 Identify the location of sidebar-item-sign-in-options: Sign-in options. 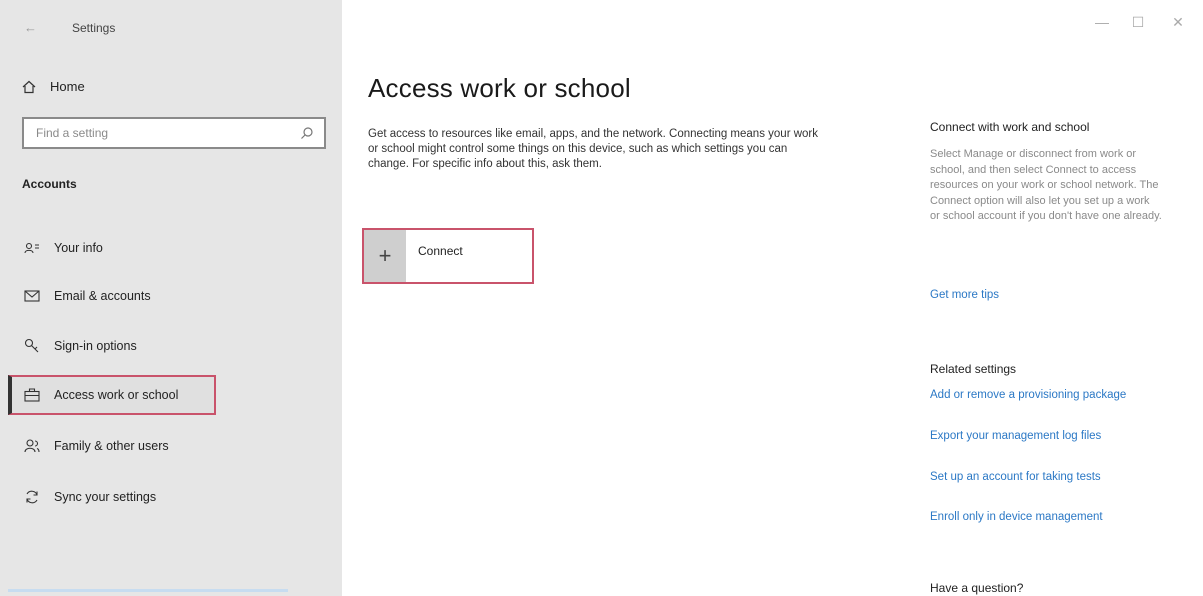
(116, 346).